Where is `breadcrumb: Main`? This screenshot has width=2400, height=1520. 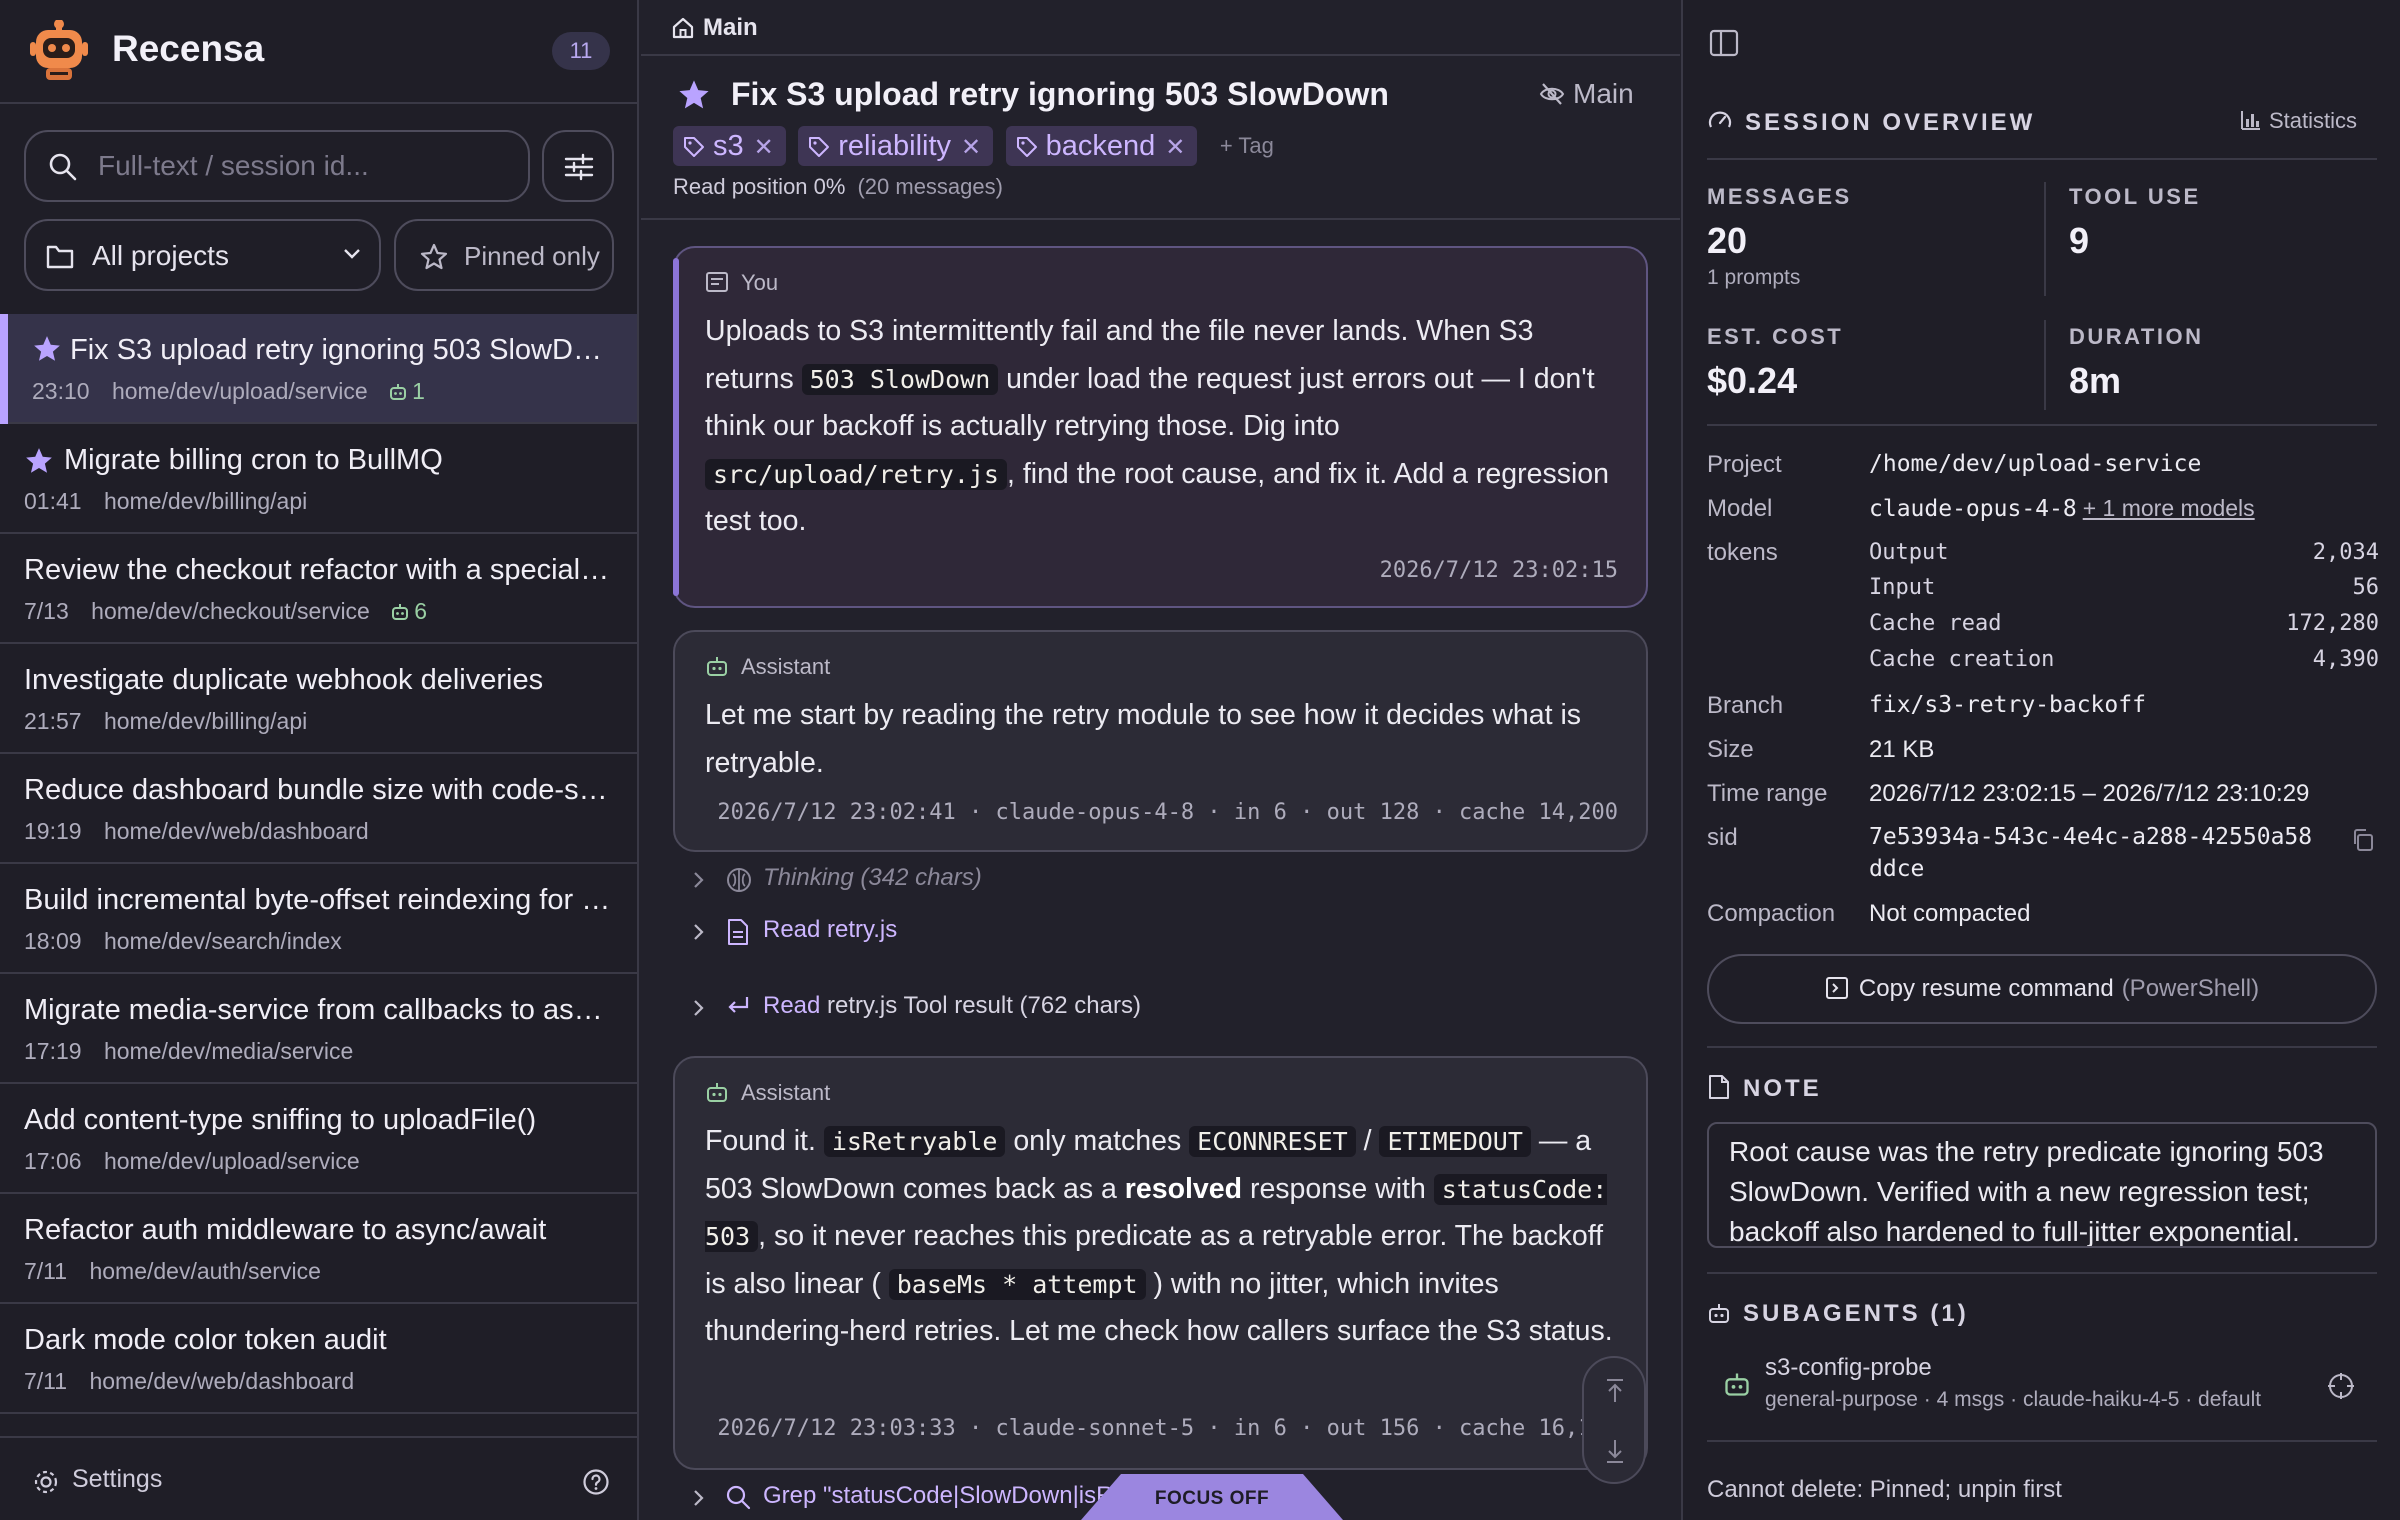 breadcrumb: Main is located at coordinates (1160, 28).